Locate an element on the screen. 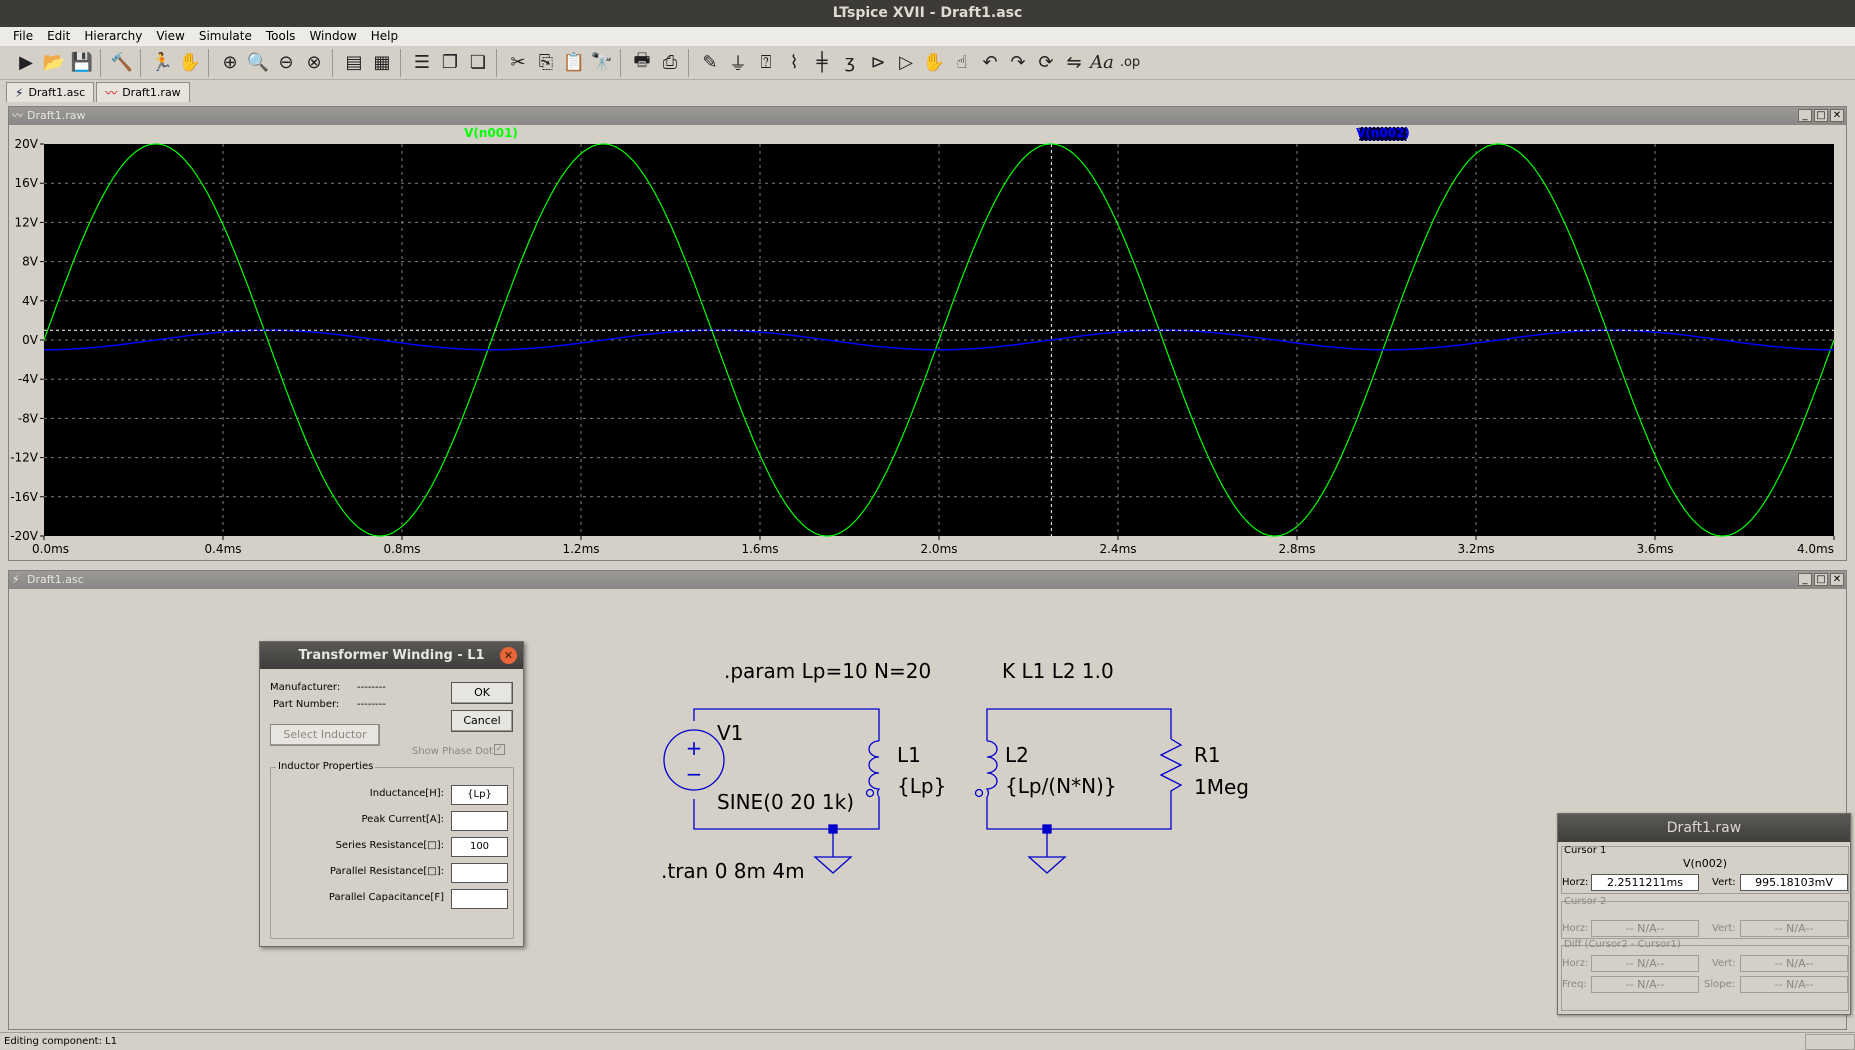 This screenshot has width=1855, height=1050. diode-icon: ⊳ is located at coordinates (878, 63).